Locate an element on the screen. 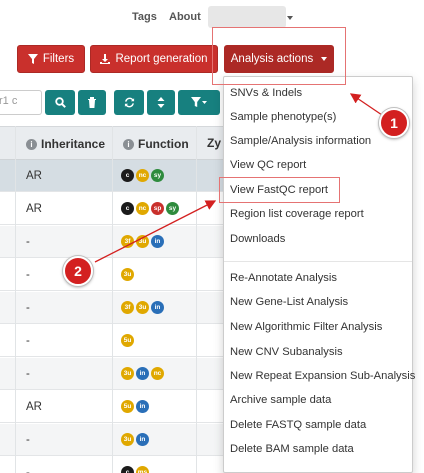  menu-item-snvs-indels: SNVs & Indels is located at coordinates (266, 93).